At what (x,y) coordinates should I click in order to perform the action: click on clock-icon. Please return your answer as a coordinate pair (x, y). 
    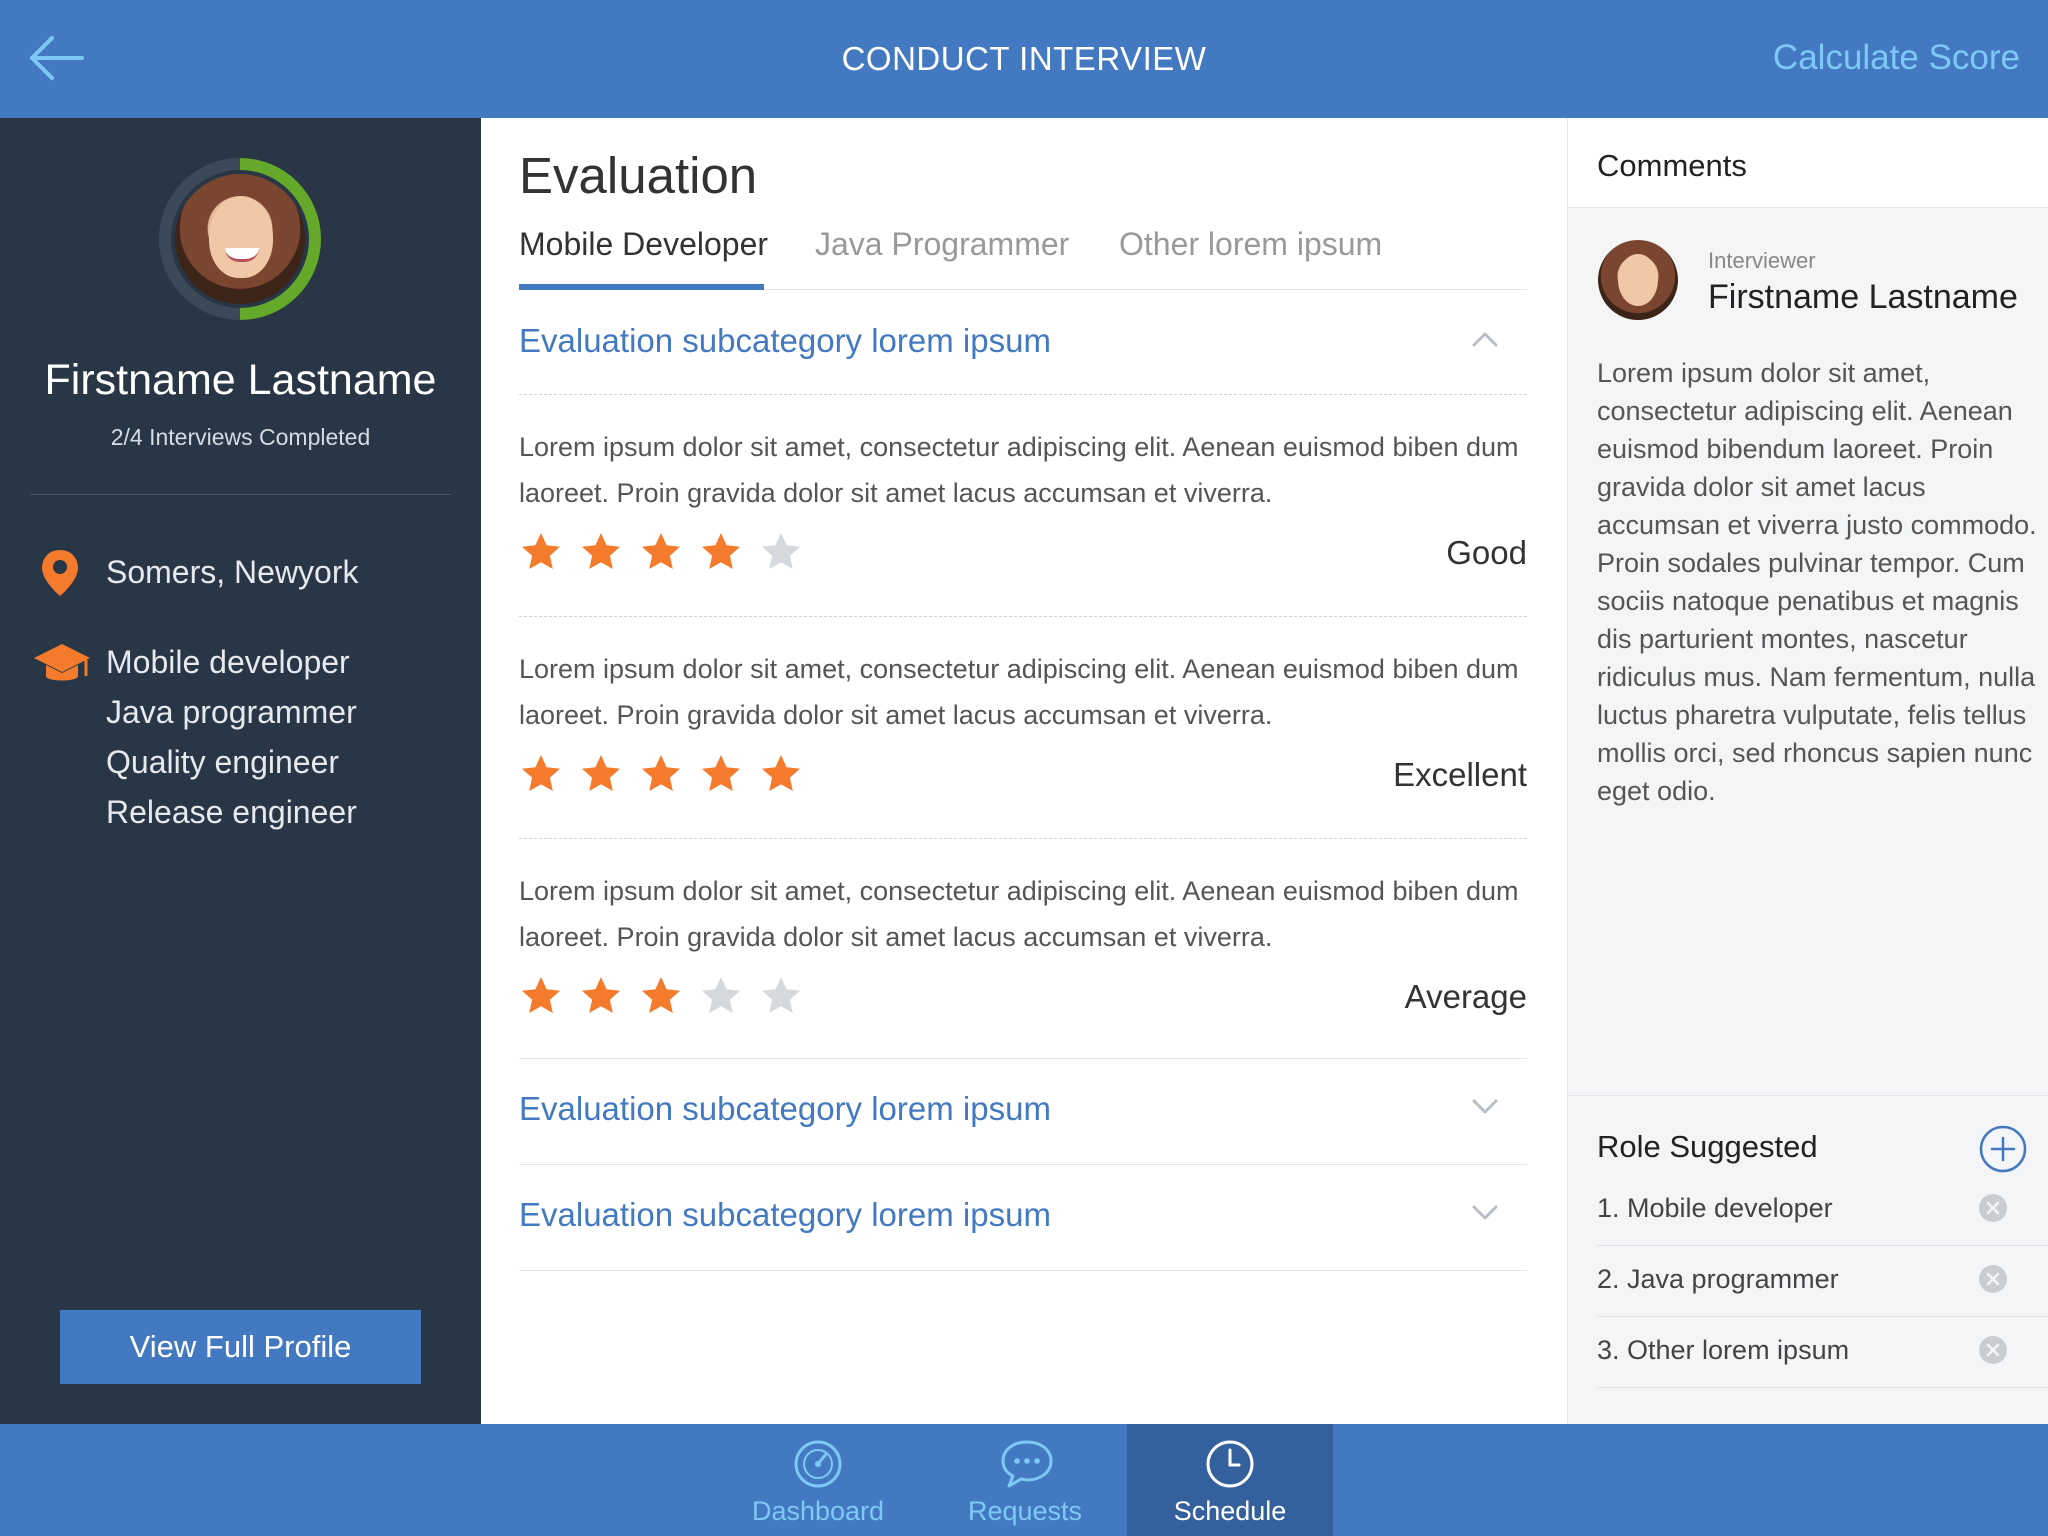
    Looking at the image, I should click on (1230, 1464).